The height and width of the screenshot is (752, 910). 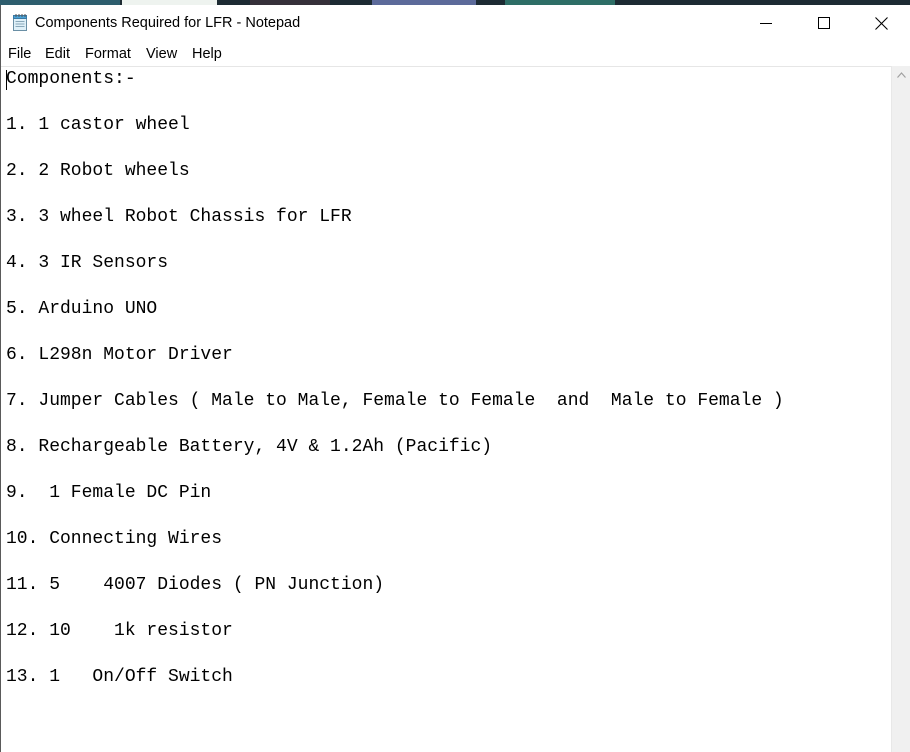 I want to click on menu-edit: Edit, so click(x=57, y=54).